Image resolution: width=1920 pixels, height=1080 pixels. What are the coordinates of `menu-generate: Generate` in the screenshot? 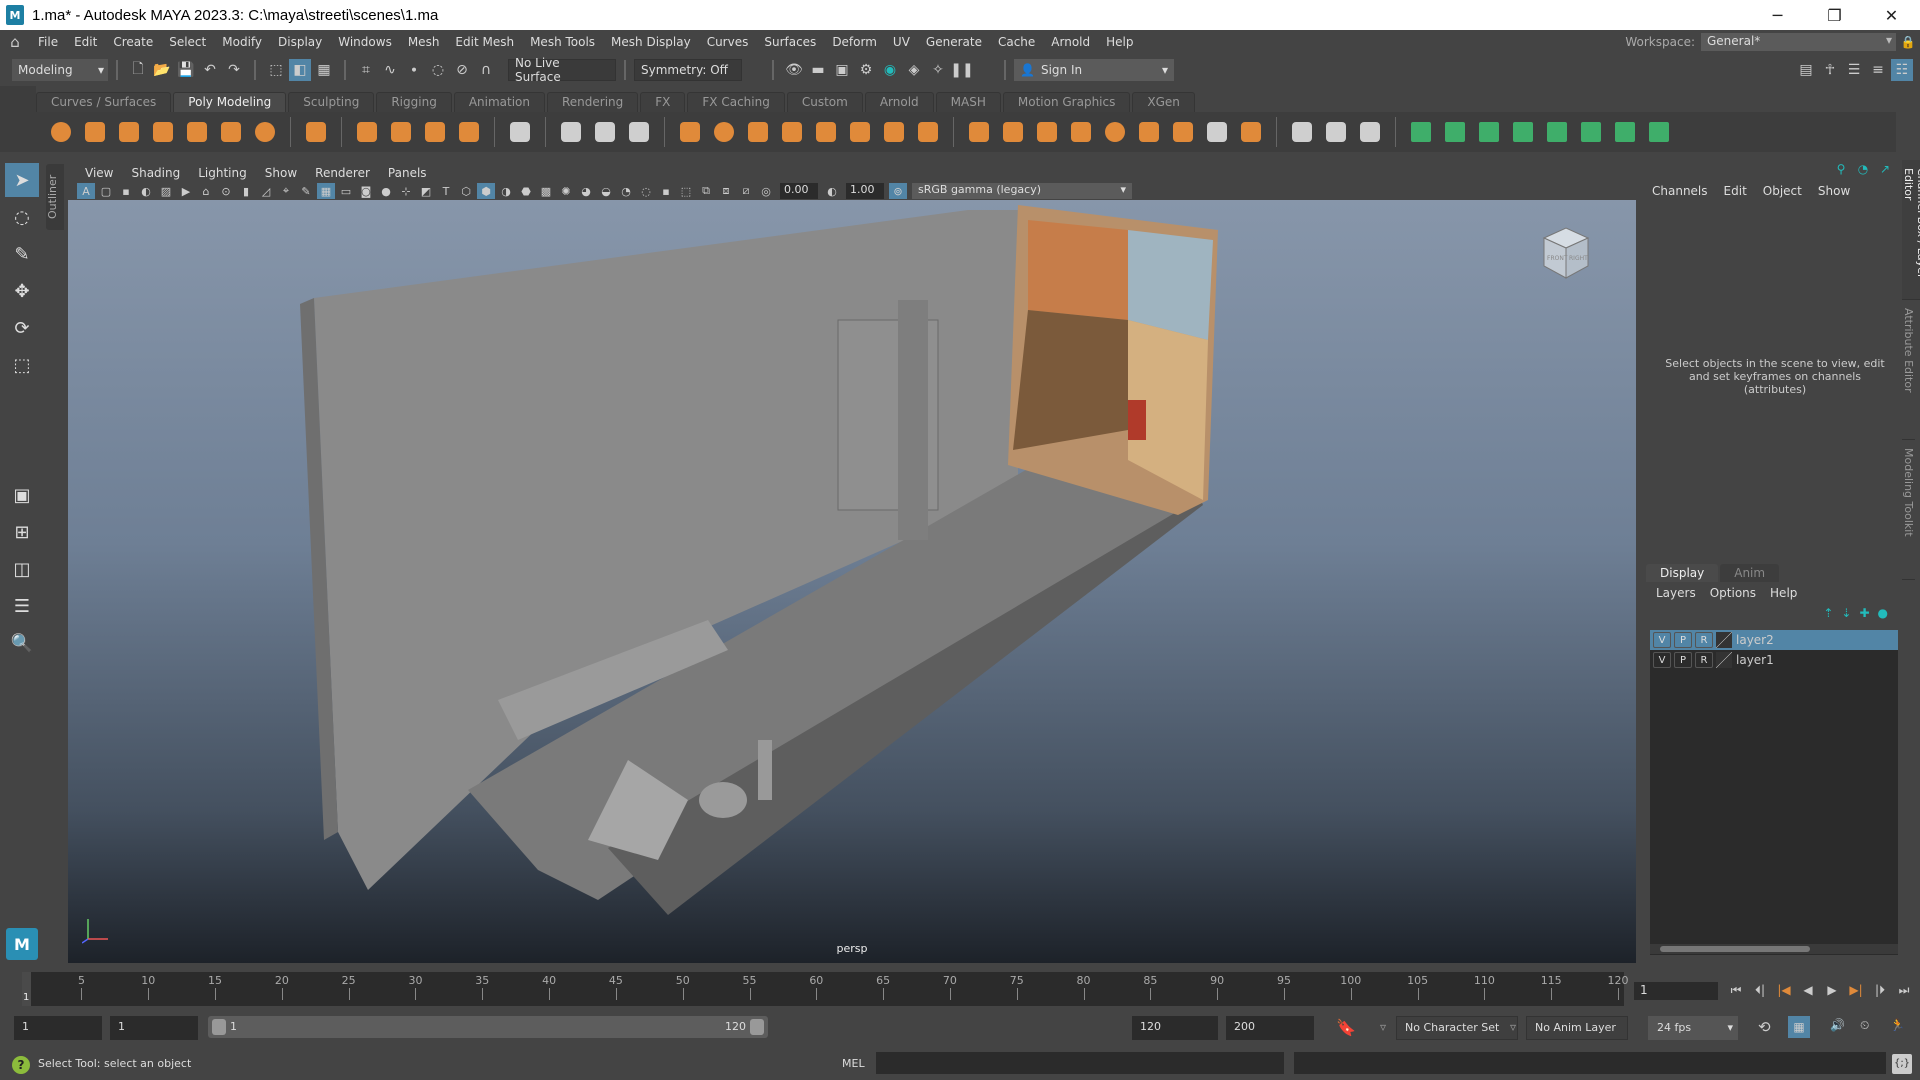 It's located at (954, 42).